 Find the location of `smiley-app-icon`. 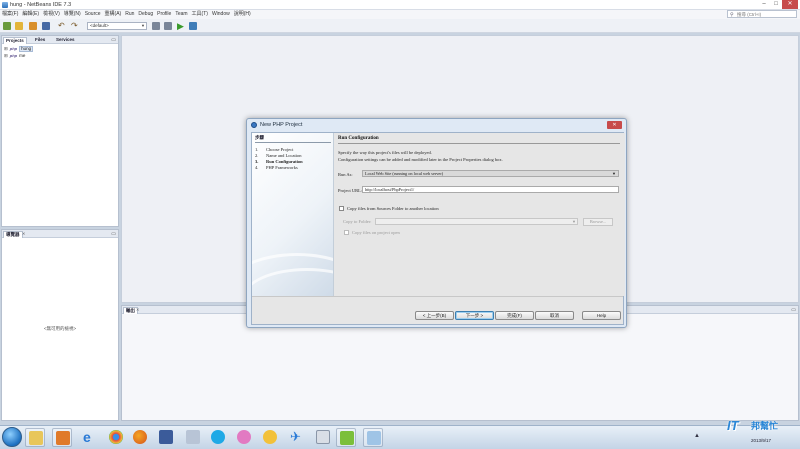

smiley-app-icon is located at coordinates (270, 437).